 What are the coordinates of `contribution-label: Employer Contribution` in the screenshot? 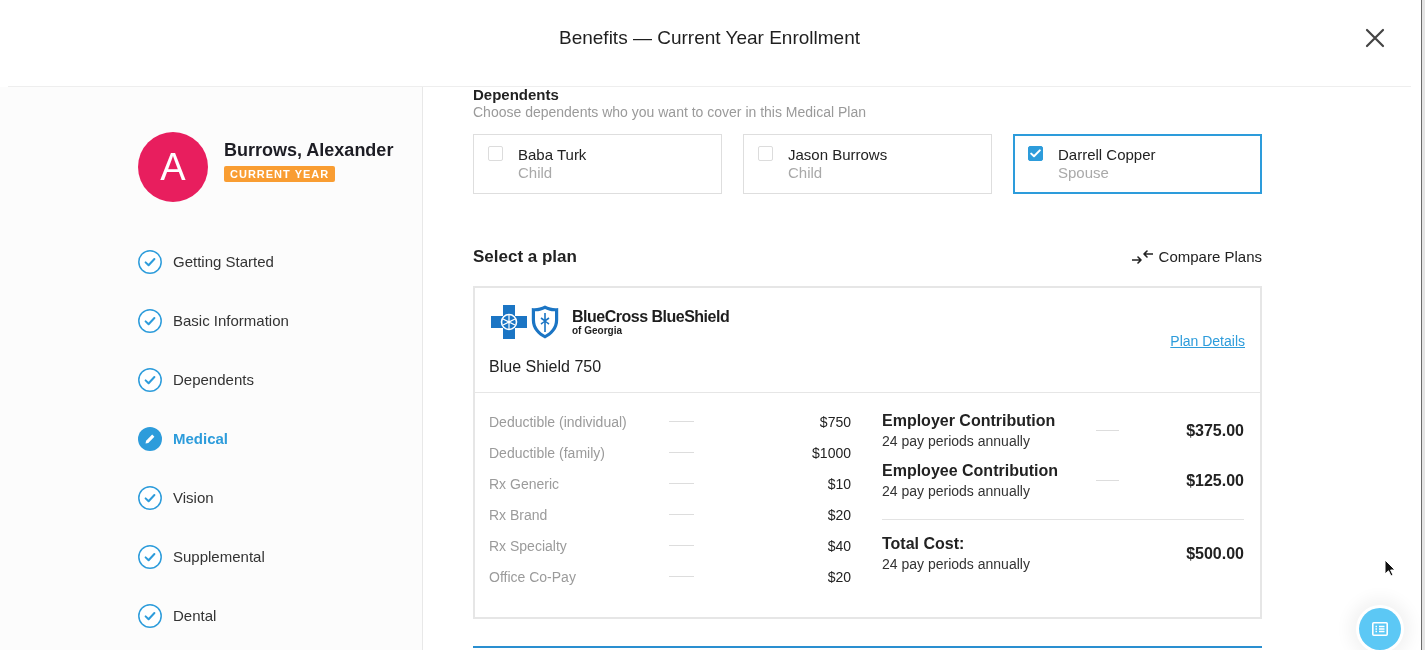 It's located at (969, 421).